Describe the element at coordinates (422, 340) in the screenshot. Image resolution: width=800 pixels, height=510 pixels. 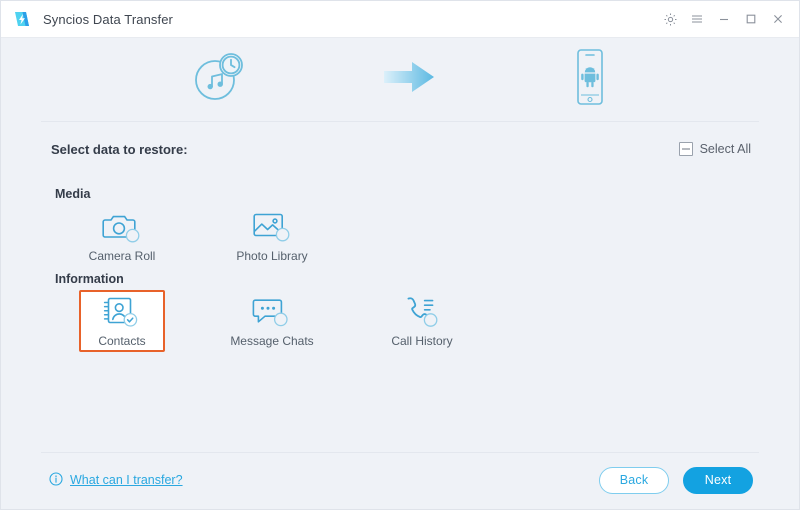
I see `data-item-label: Call History` at that location.